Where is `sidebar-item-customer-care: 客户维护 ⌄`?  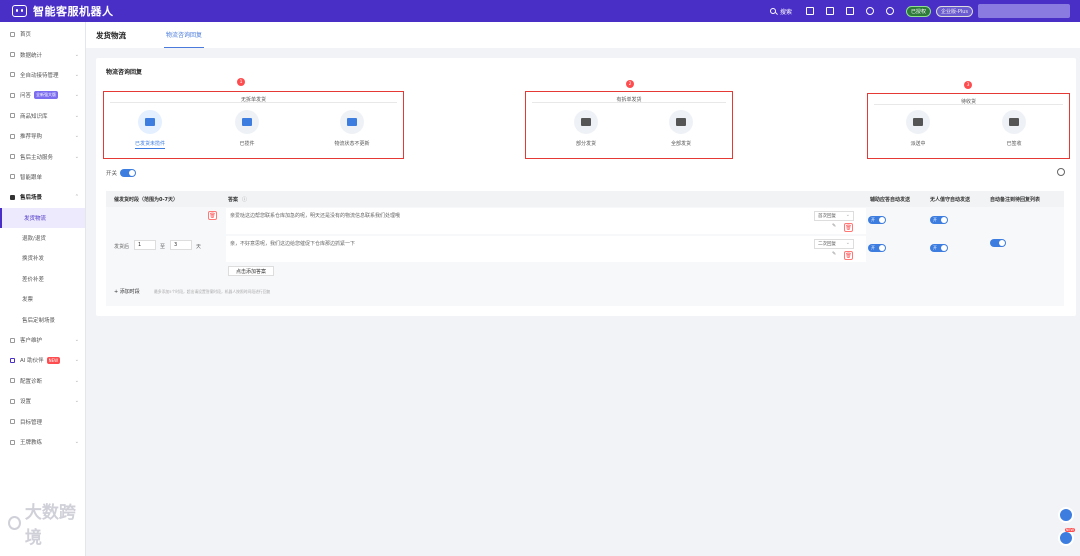 sidebar-item-customer-care: 客户维护 ⌄ is located at coordinates (42, 340).